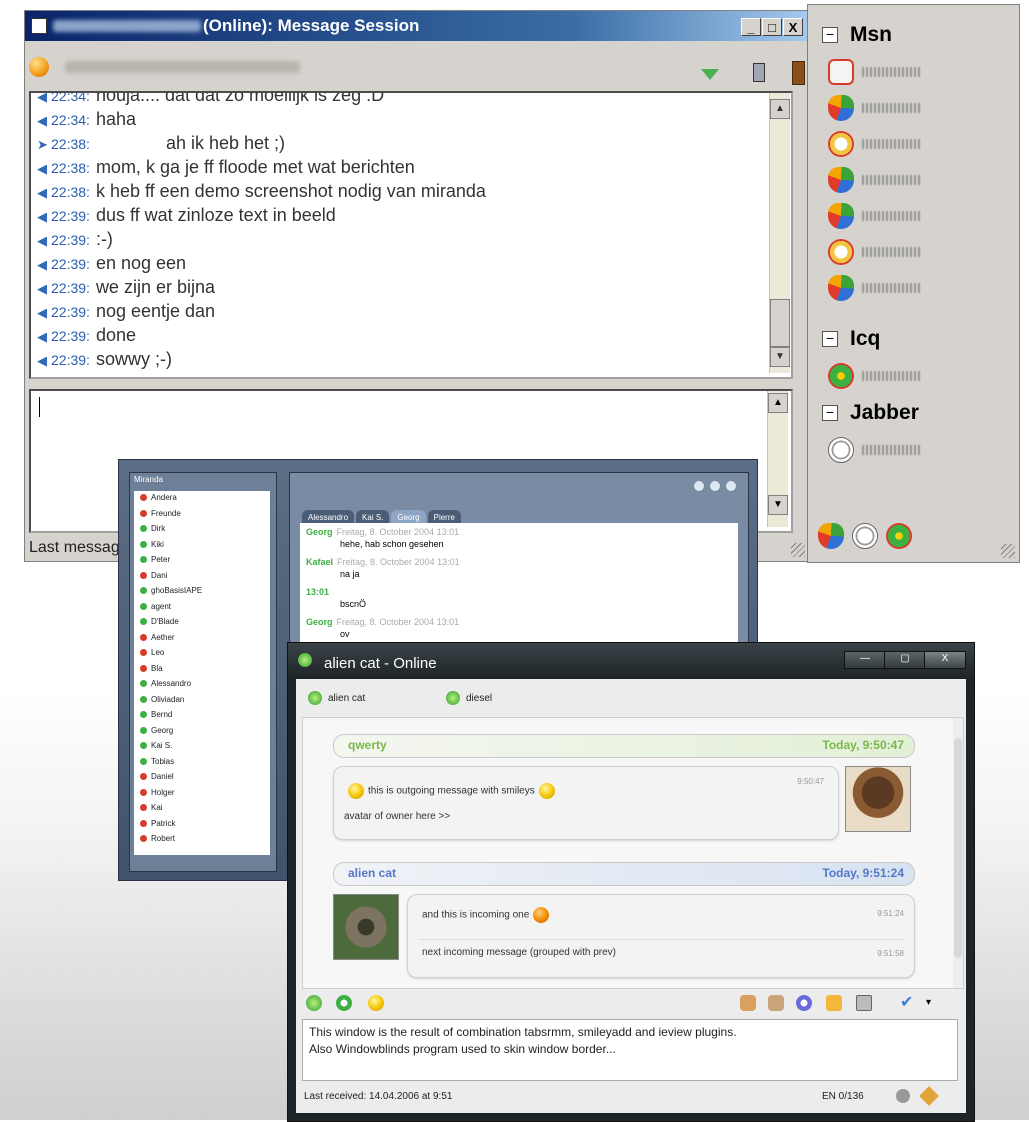 This screenshot has width=1029, height=1122. What do you see at coordinates (778, 505) in the screenshot?
I see `input-scroll-down-button: ▼` at bounding box center [778, 505].